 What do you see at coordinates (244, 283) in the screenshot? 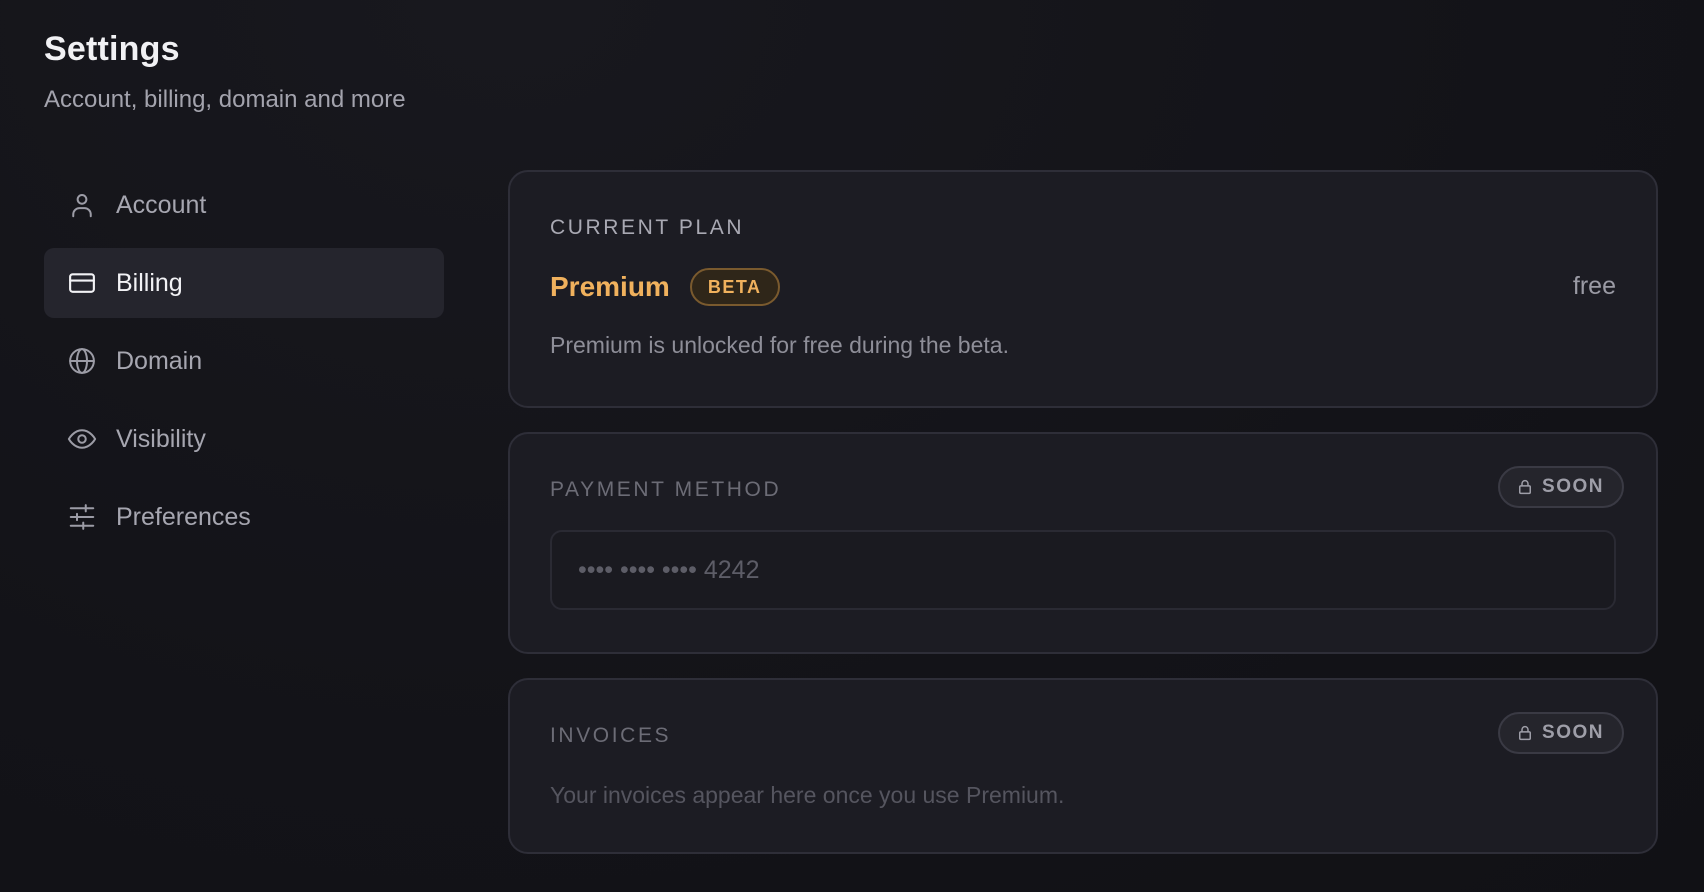
I see `sidebar-item-billing: Billing` at bounding box center [244, 283].